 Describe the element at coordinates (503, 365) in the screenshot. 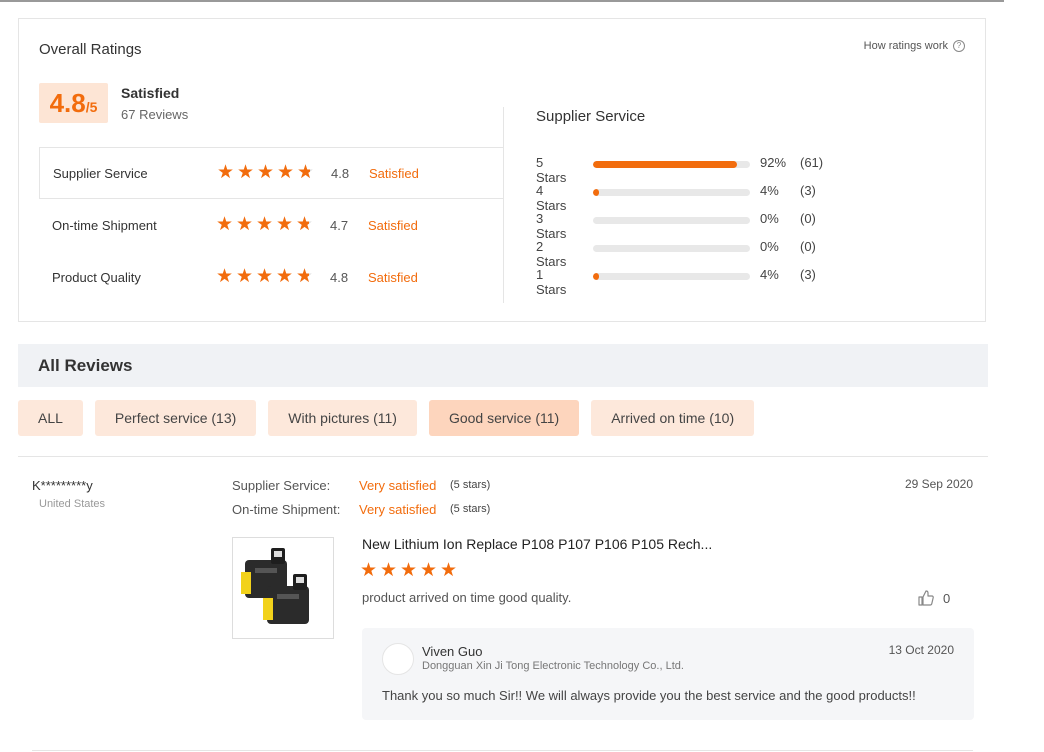

I see `all-reviews-header: All Reviews` at that location.